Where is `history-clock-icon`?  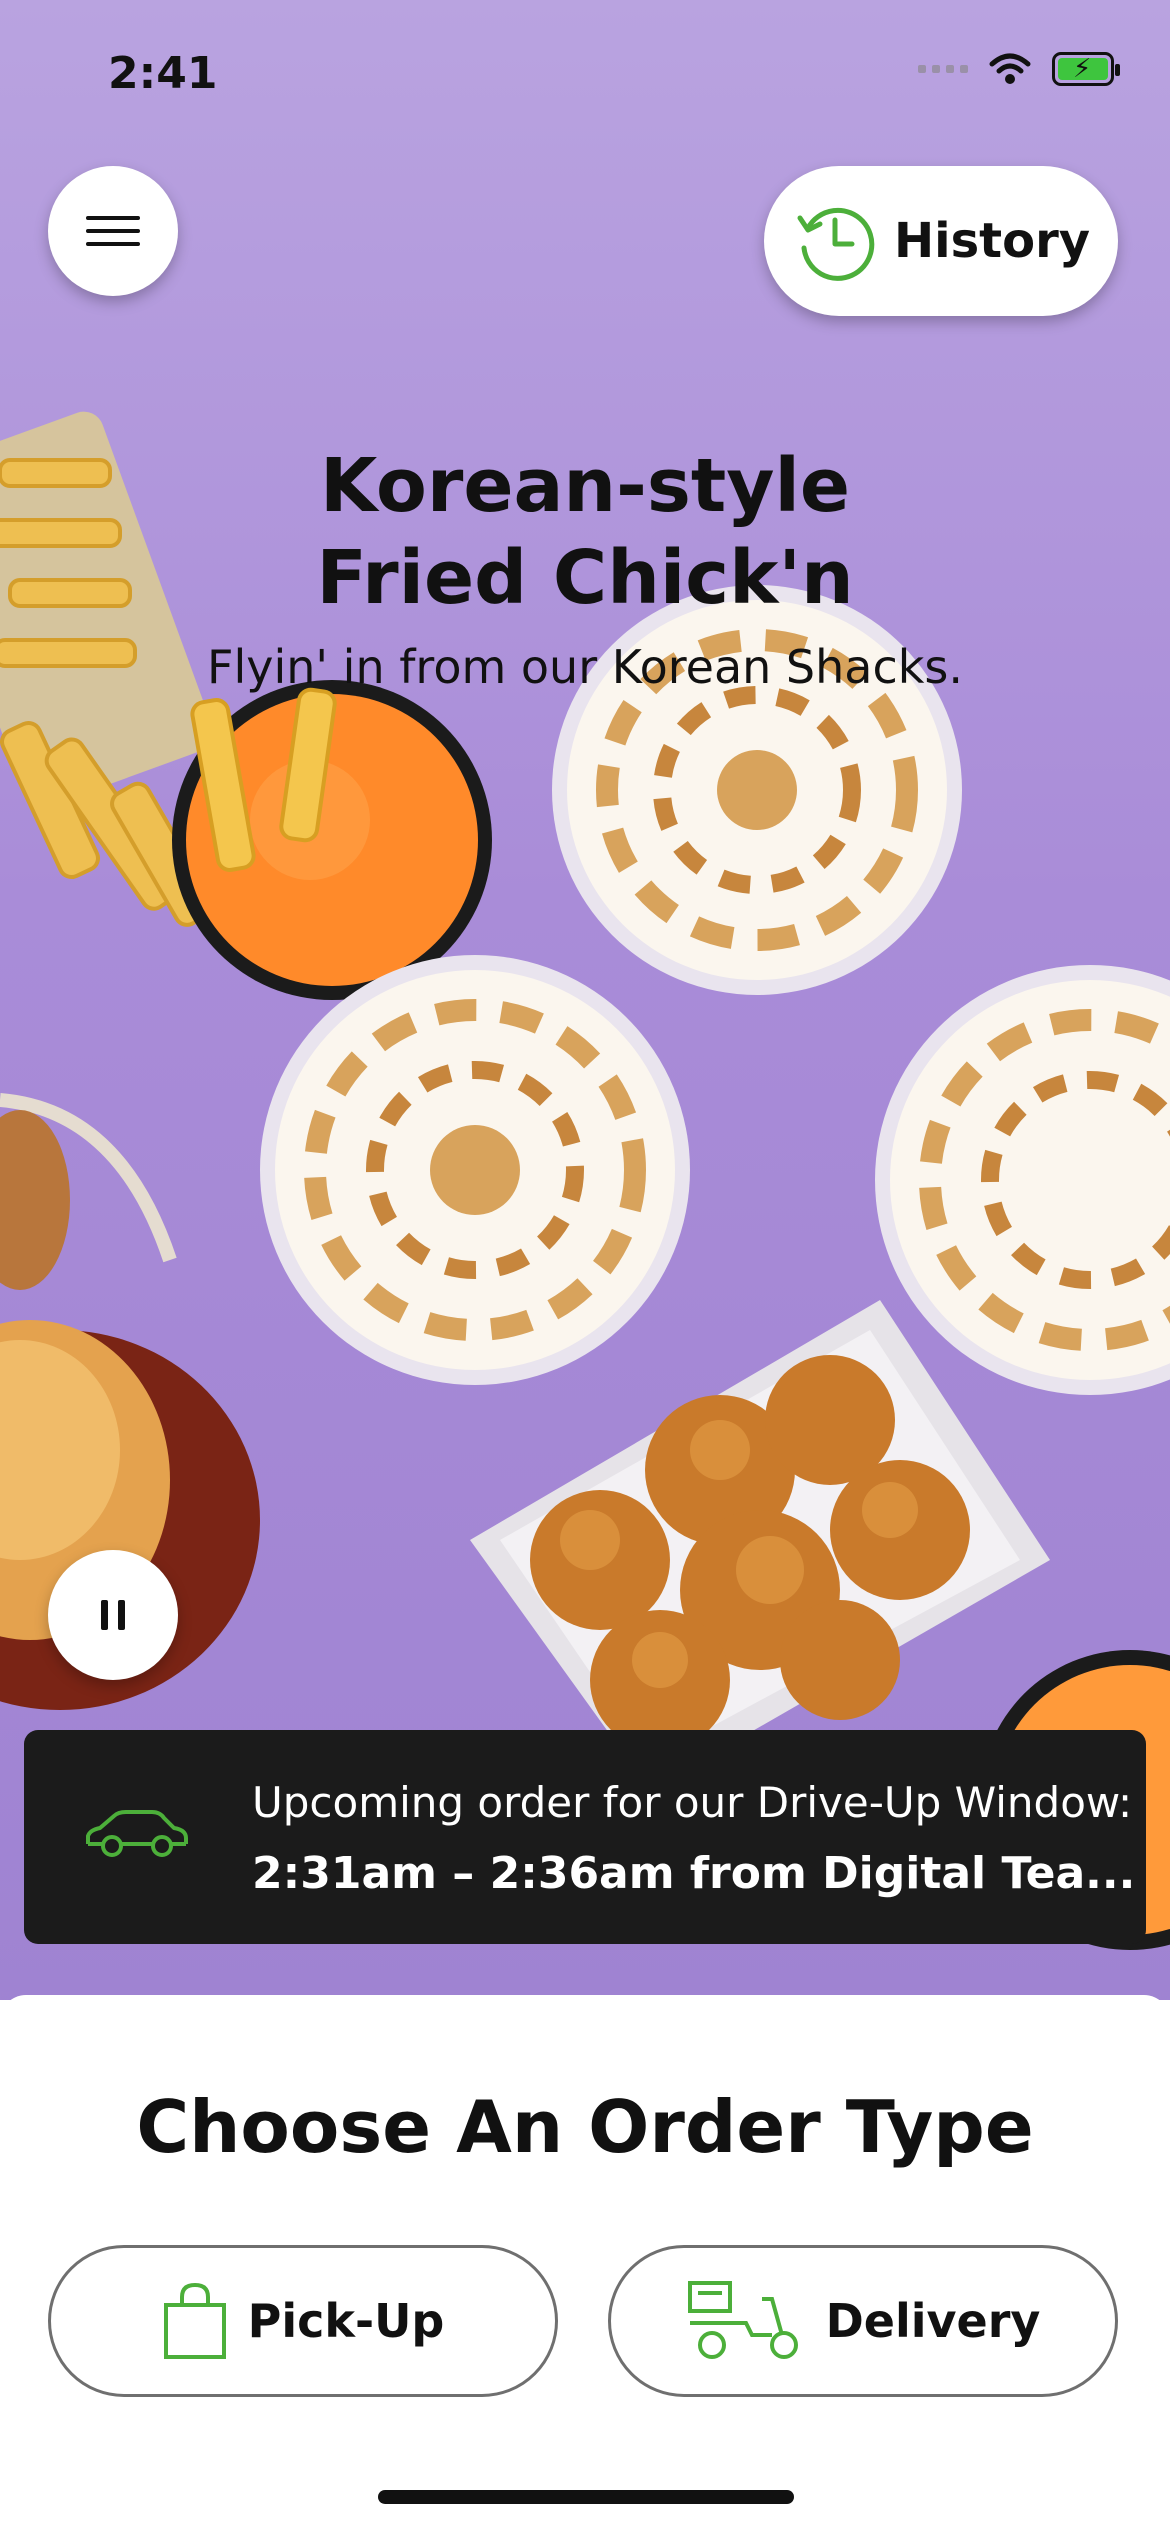 history-clock-icon is located at coordinates (836, 244).